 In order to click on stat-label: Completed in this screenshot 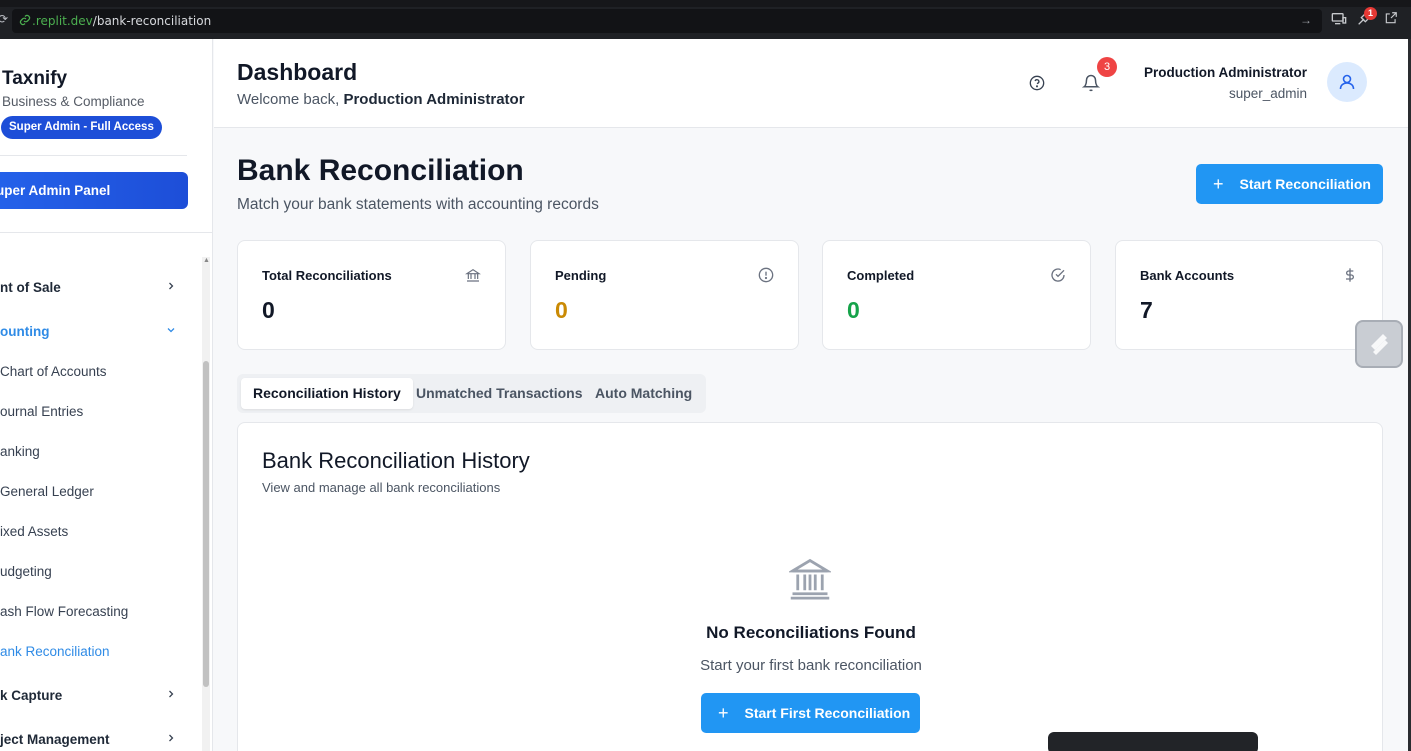, I will do `click(881, 275)`.